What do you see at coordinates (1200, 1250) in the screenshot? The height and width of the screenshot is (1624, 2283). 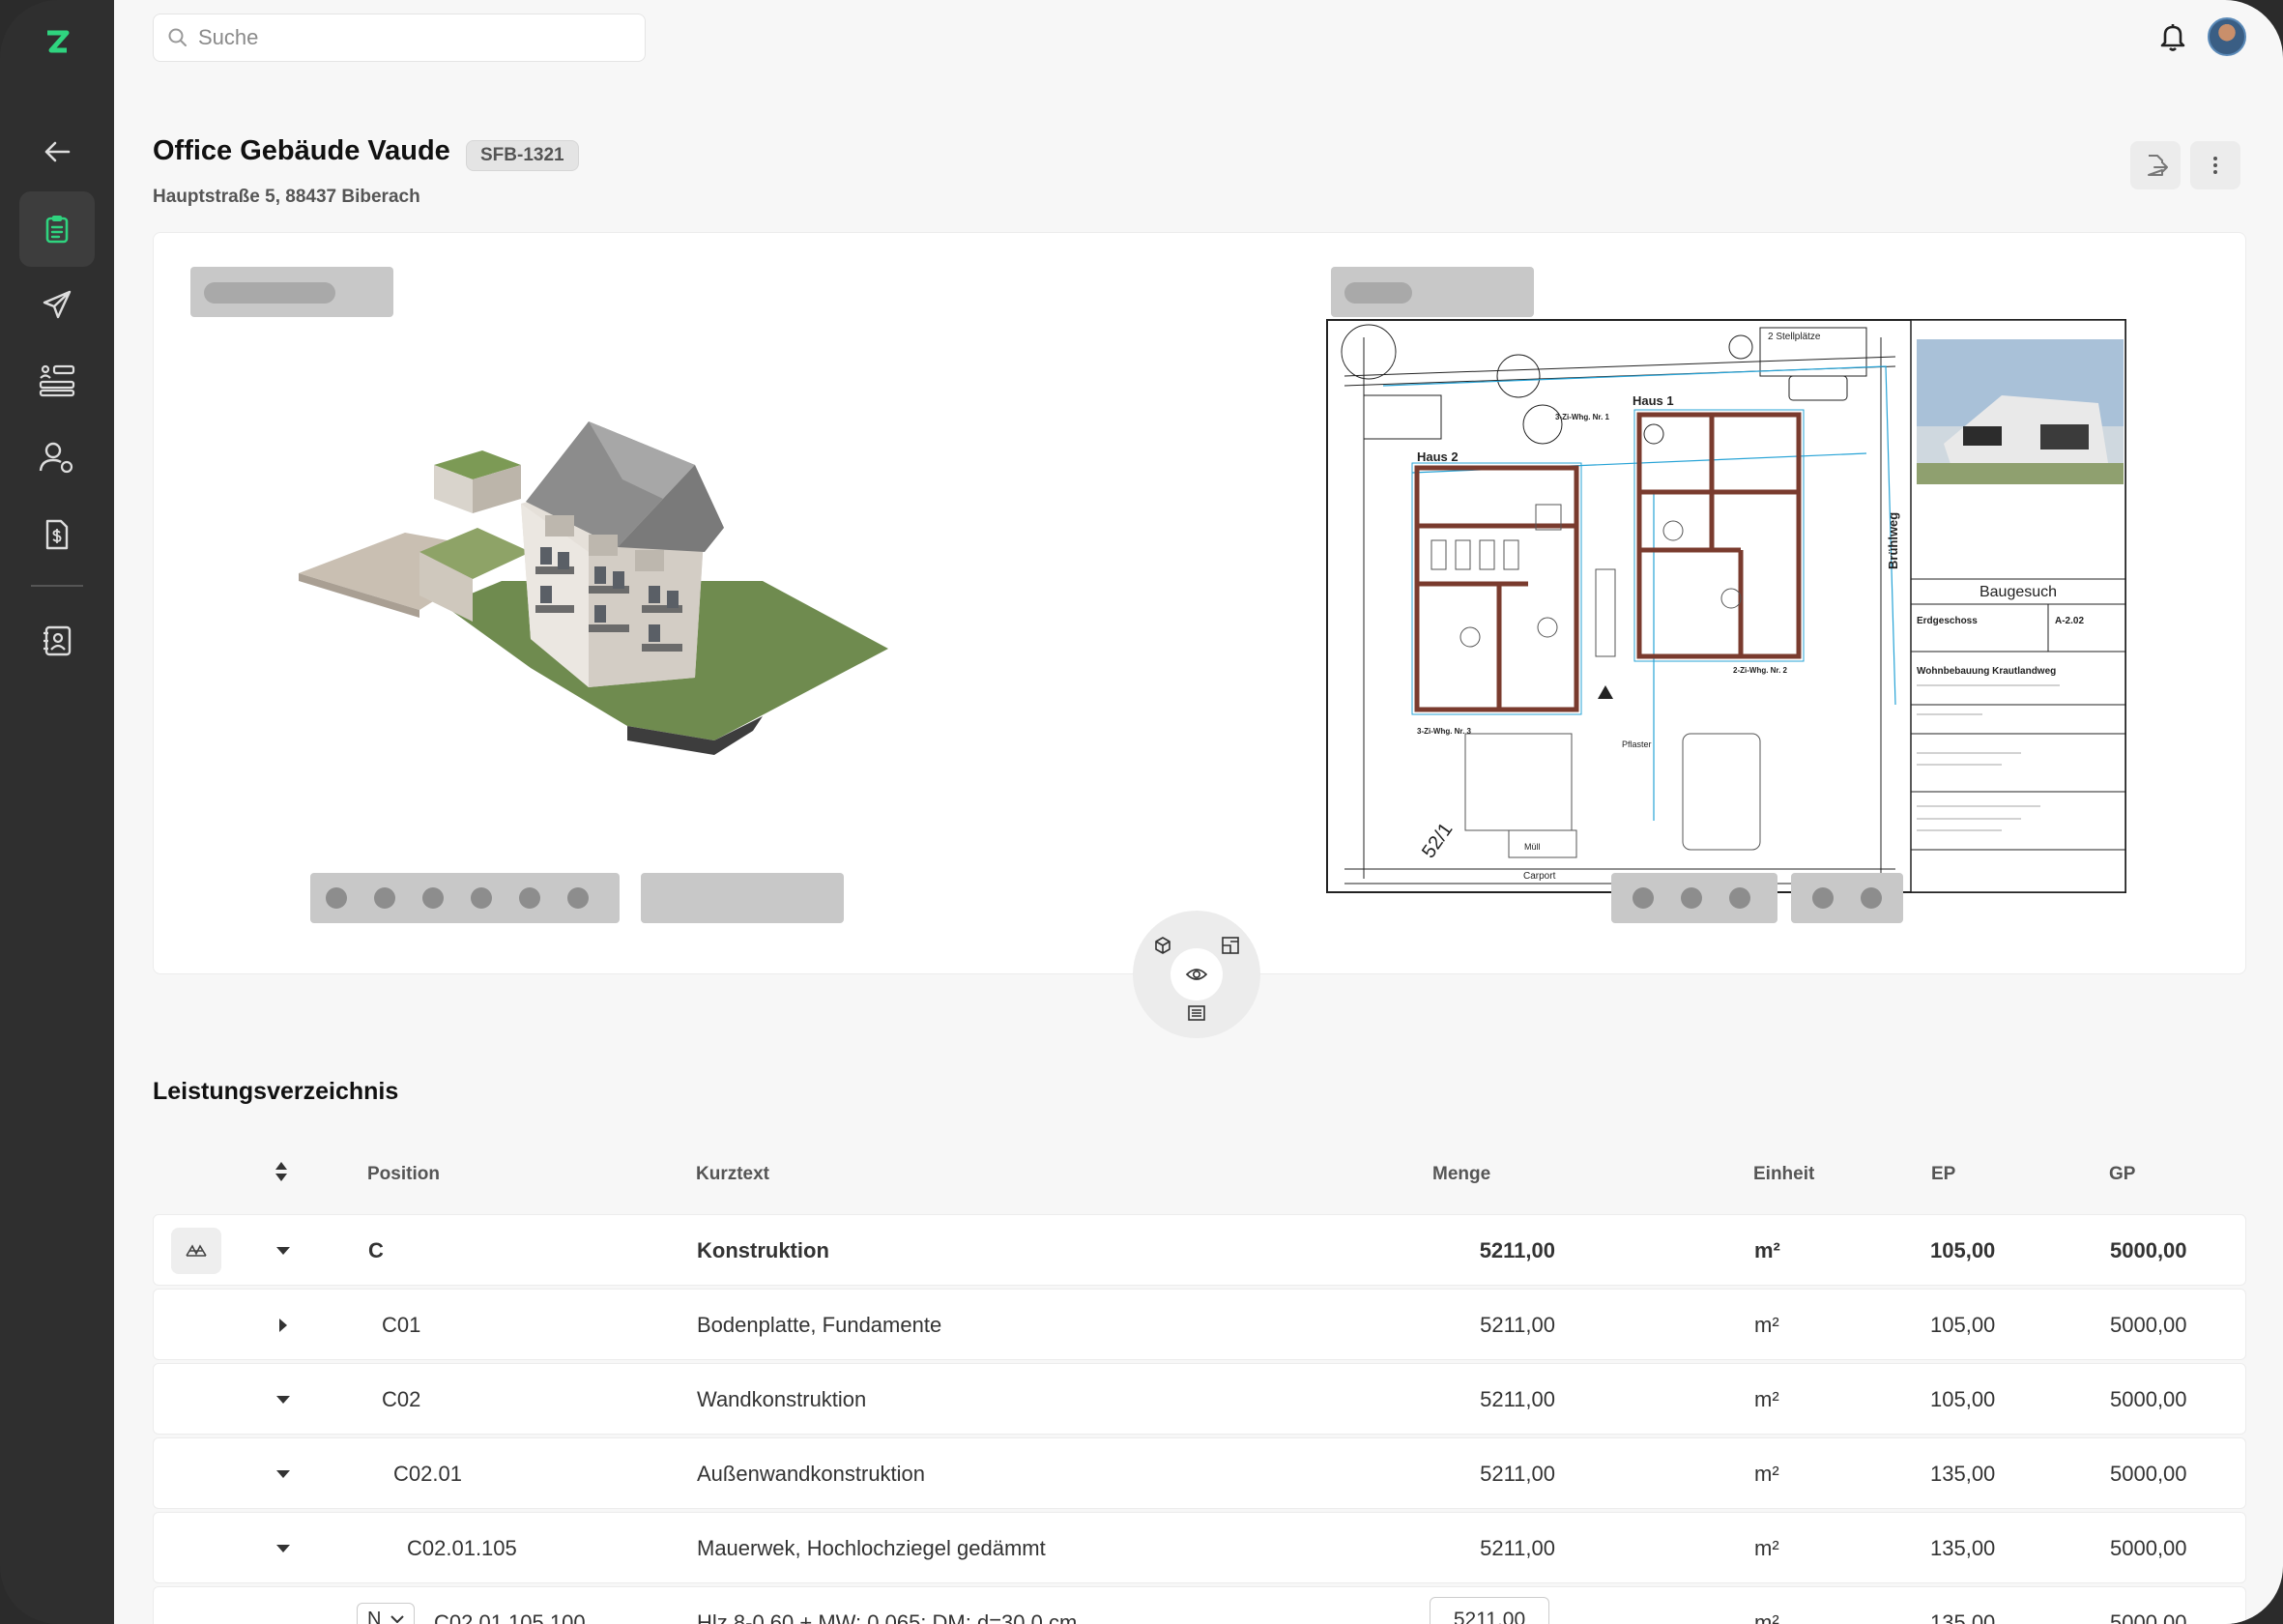 I see `table-row: C Konstruktion 5211,00 m² 105,00 5000,00` at bounding box center [1200, 1250].